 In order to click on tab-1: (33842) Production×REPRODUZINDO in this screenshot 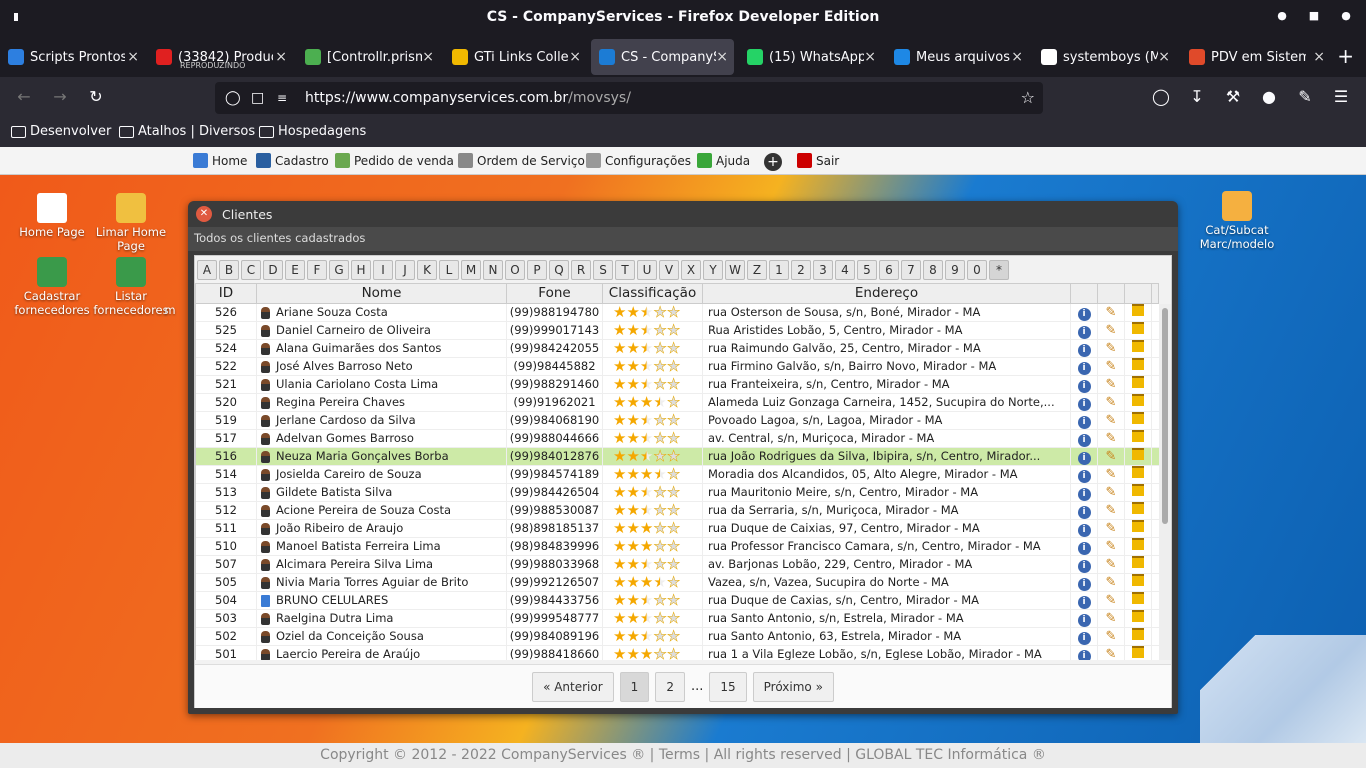, I will do `click(220, 57)`.